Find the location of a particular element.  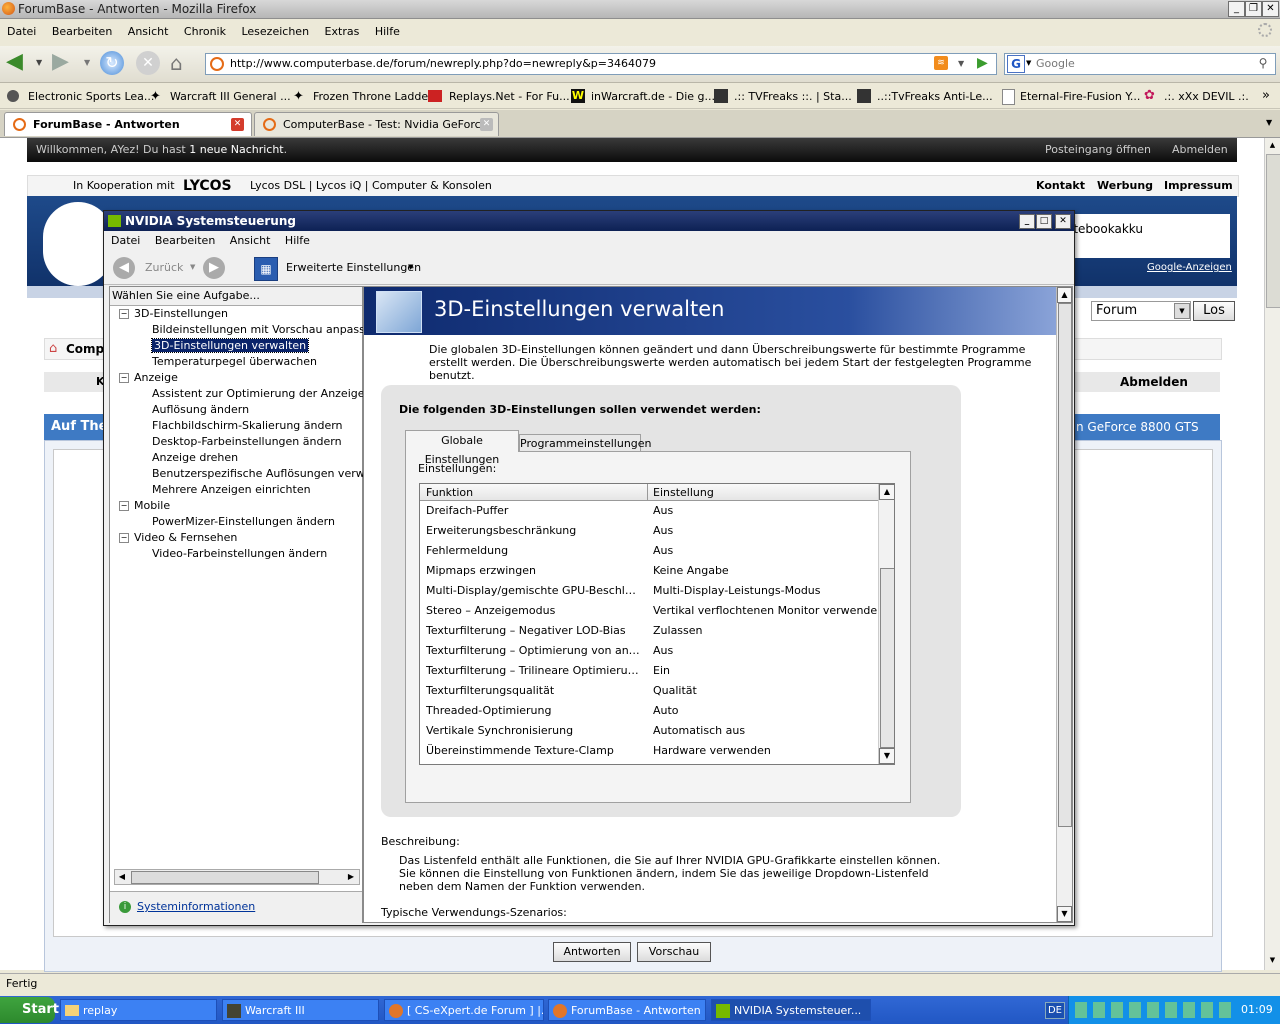

sysinfo-link: Systeminformationen is located at coordinates (196, 906).